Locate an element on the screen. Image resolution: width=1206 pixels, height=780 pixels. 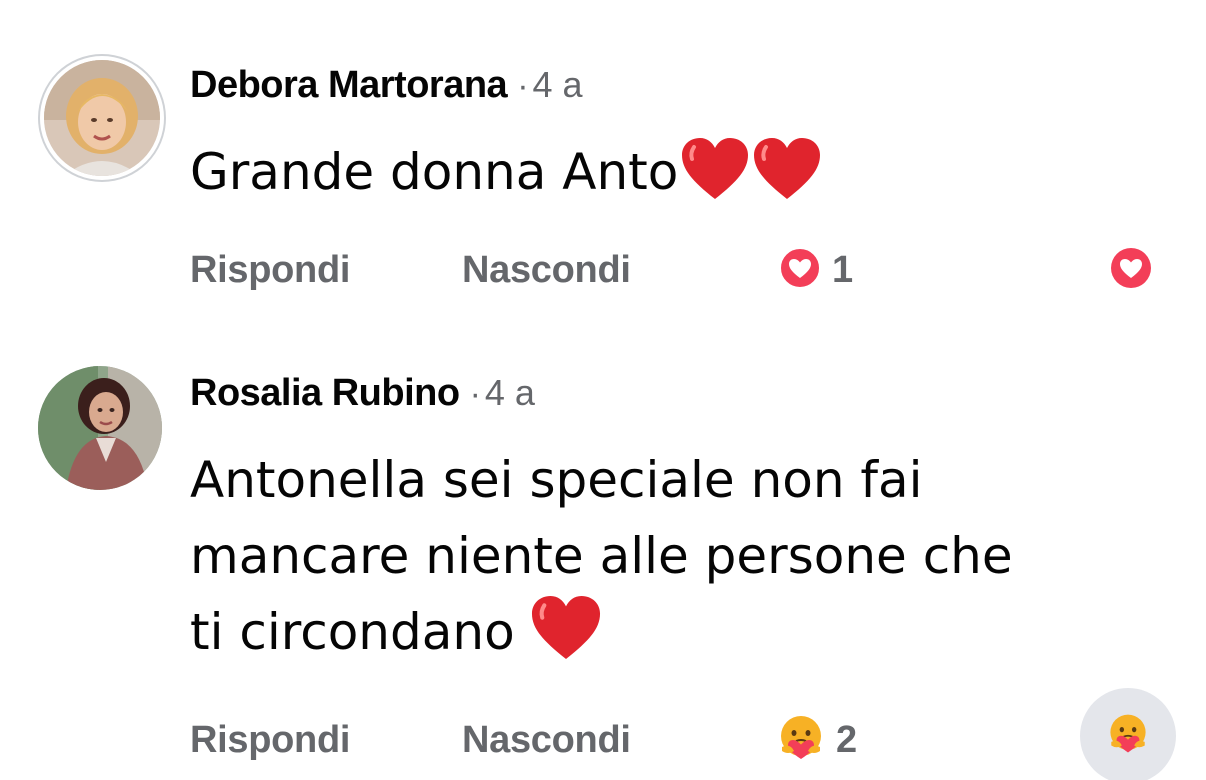
reaction-count: 2 is located at coordinates (847, 739).